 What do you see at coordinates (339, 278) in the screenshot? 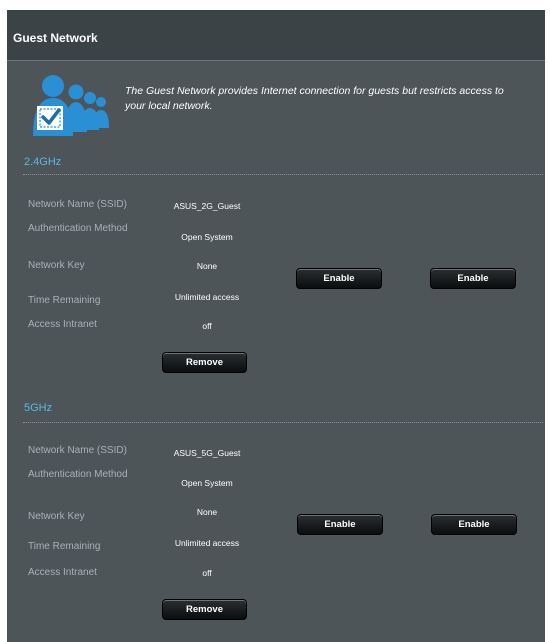
I see `enable-button-2g-1: Enable` at bounding box center [339, 278].